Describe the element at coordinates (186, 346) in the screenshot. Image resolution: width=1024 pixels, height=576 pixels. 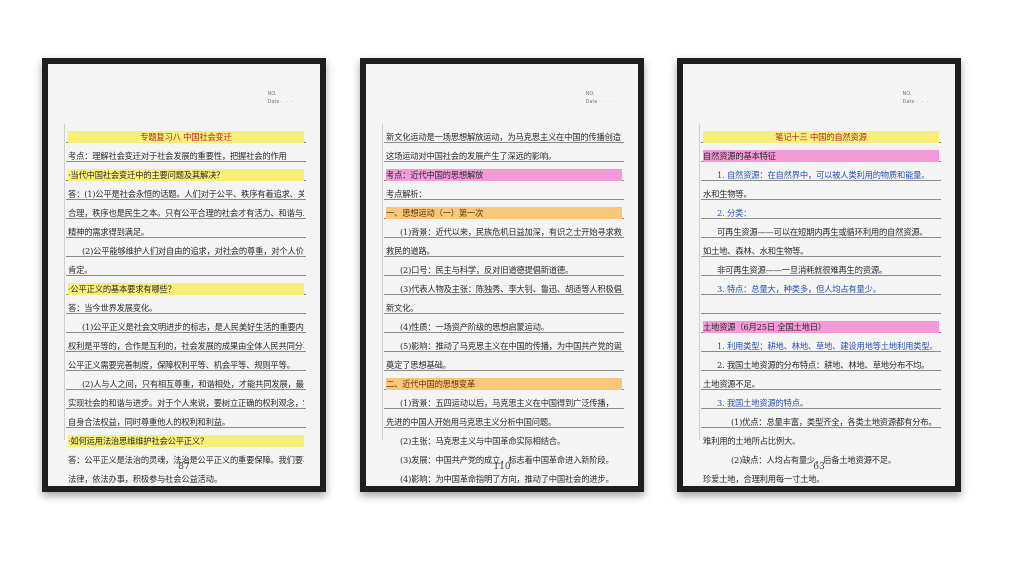
I see `note-line: 权利是平等的，合作是互利的，社会发展的成果由全体人民共同分享。维护` at that location.